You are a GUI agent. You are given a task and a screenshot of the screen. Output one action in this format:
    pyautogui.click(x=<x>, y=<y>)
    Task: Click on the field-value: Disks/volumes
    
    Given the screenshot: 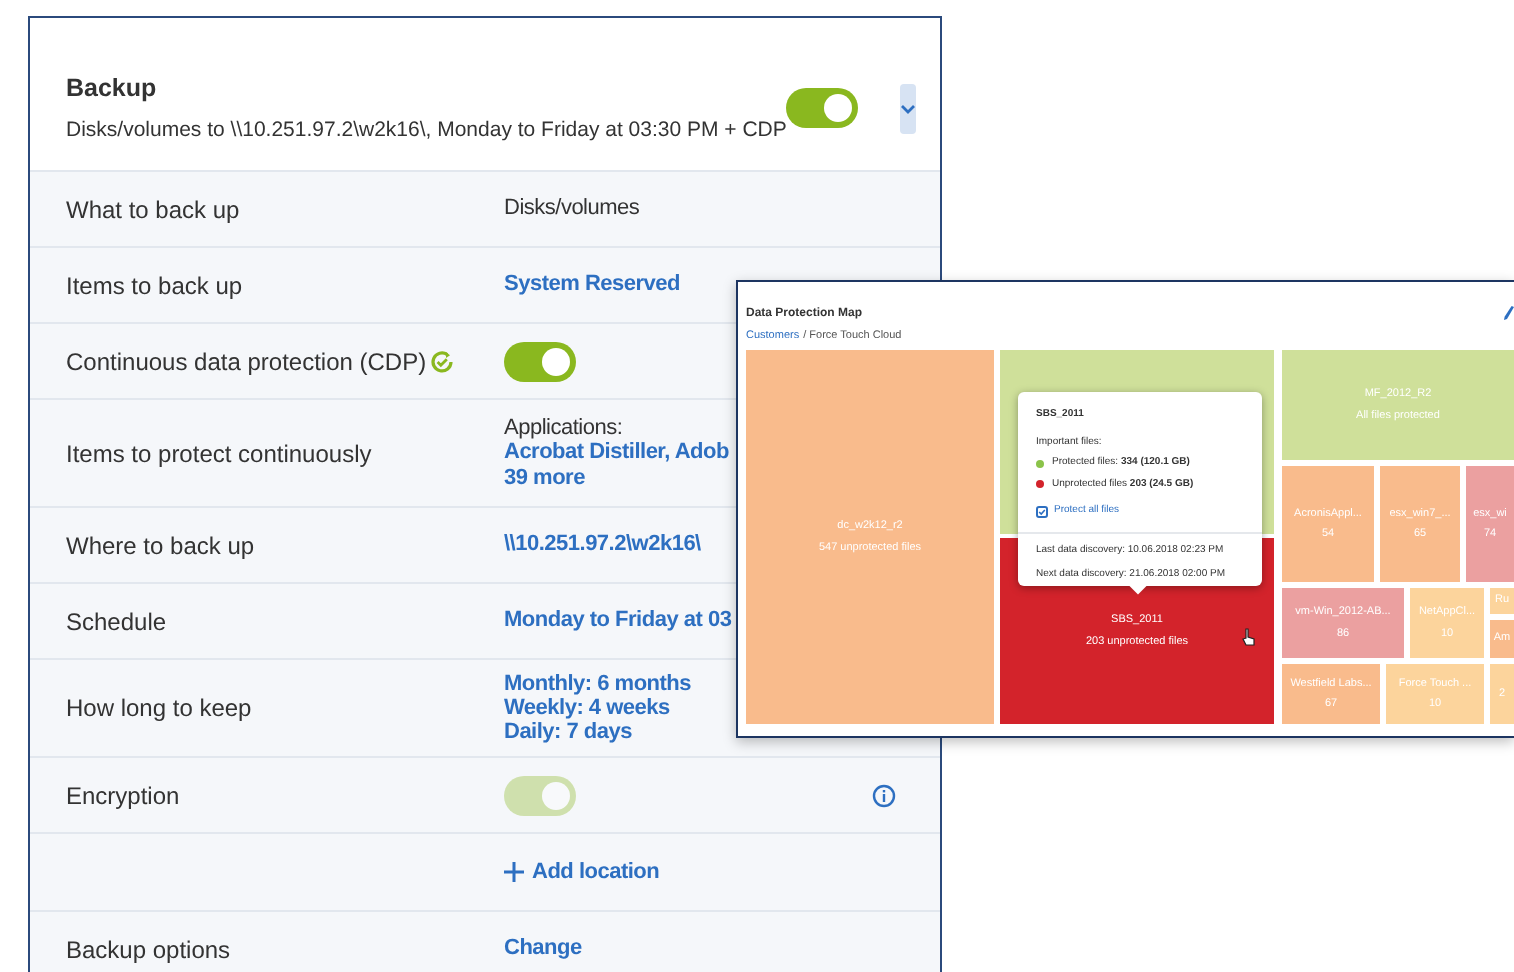 What is the action you would take?
    pyautogui.click(x=572, y=209)
    